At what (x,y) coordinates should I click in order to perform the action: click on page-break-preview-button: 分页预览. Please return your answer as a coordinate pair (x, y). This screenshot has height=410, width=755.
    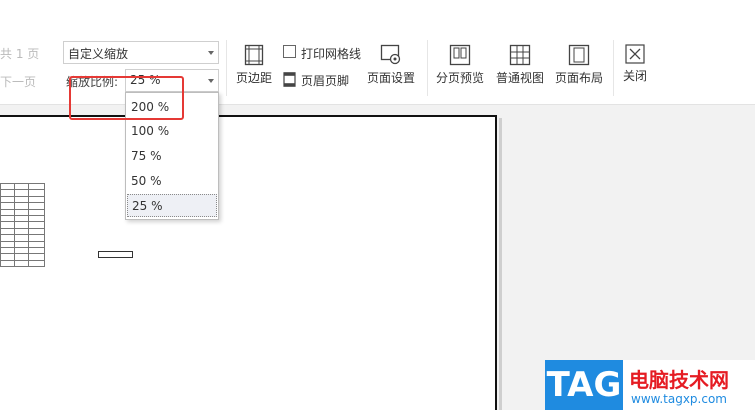
    Looking at the image, I should click on (460, 65).